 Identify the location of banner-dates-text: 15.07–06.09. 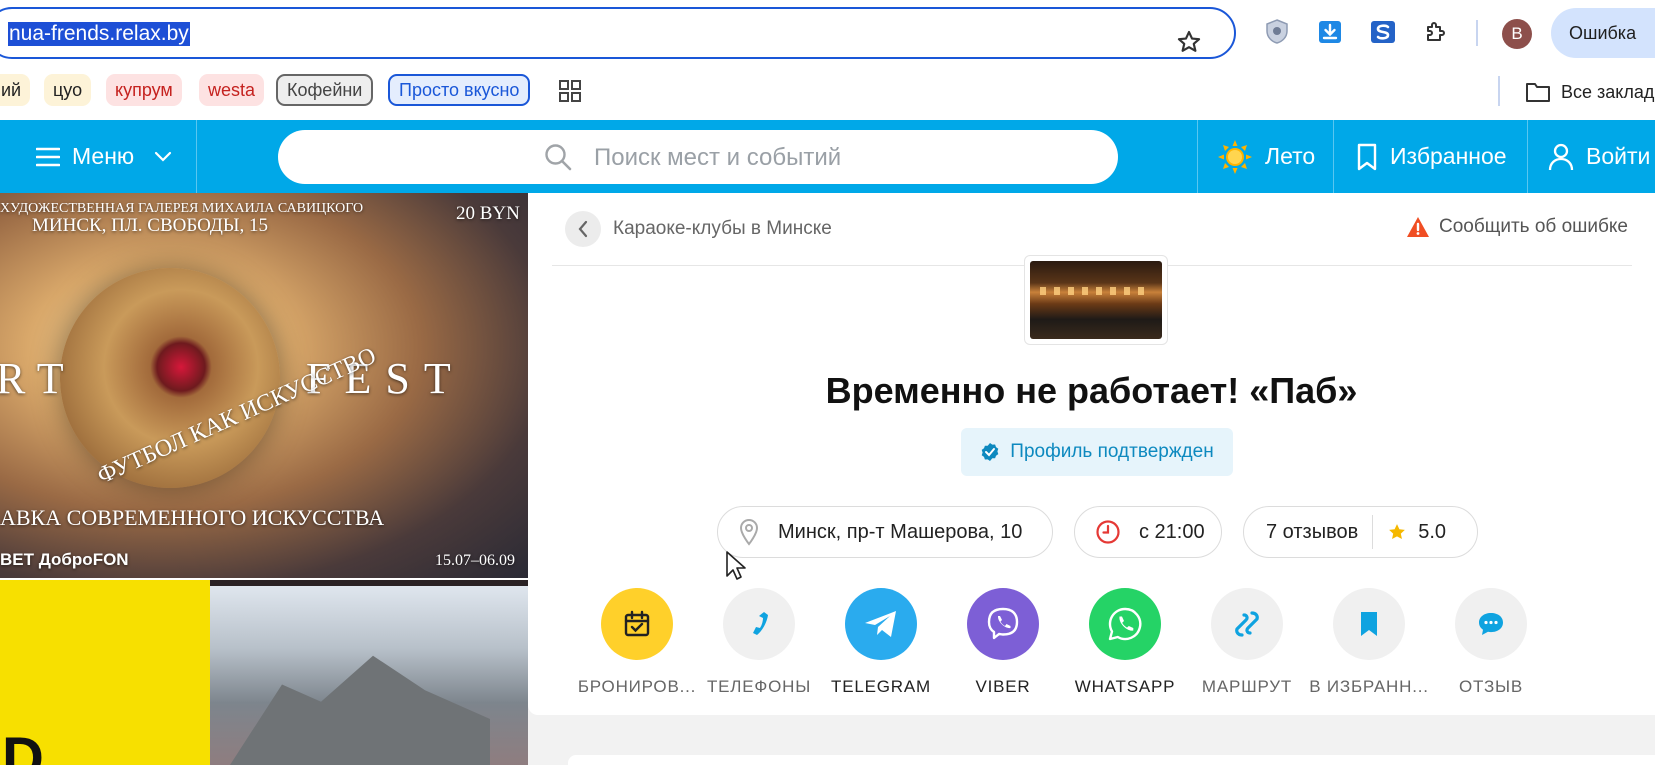
(475, 560).